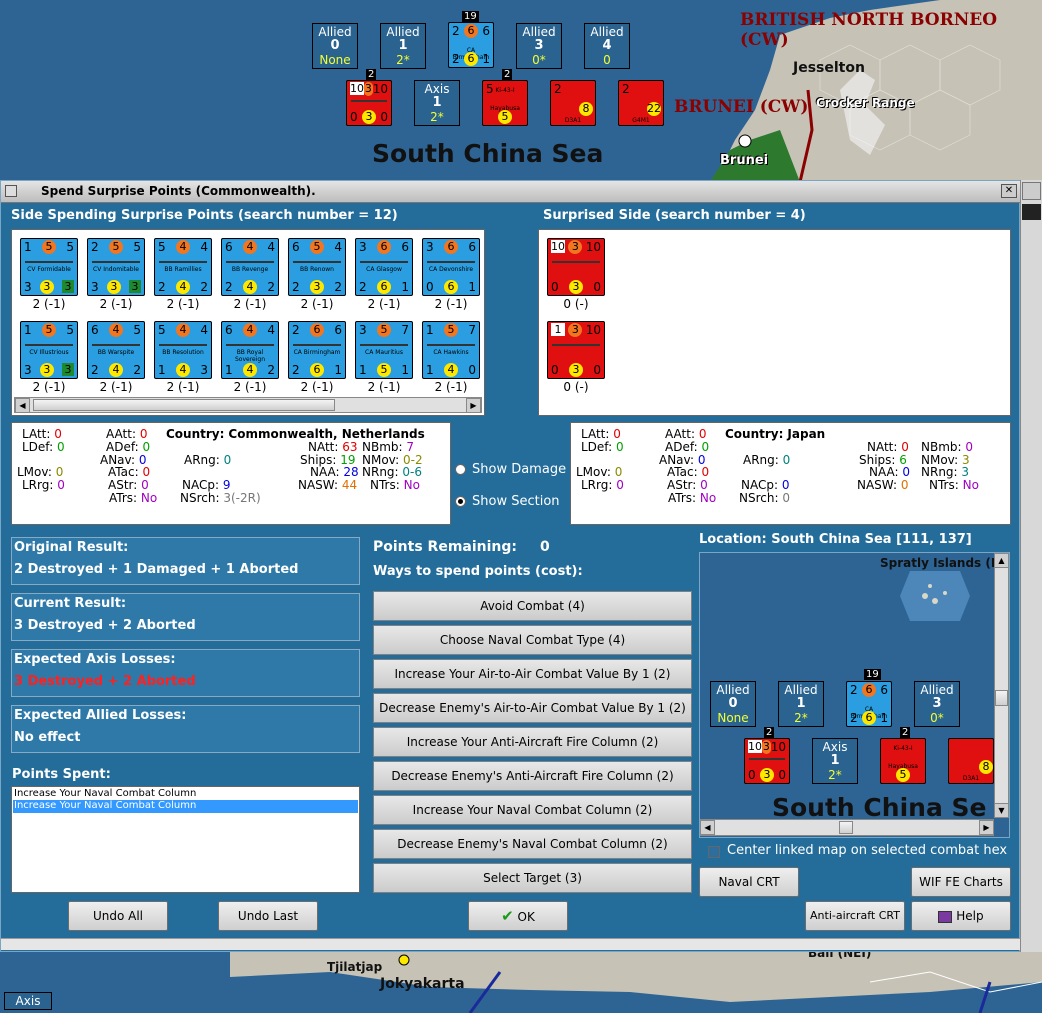  Describe the element at coordinates (801, 704) in the screenshot. I see `mini-allied-box-1: Allied 1 2*` at that location.